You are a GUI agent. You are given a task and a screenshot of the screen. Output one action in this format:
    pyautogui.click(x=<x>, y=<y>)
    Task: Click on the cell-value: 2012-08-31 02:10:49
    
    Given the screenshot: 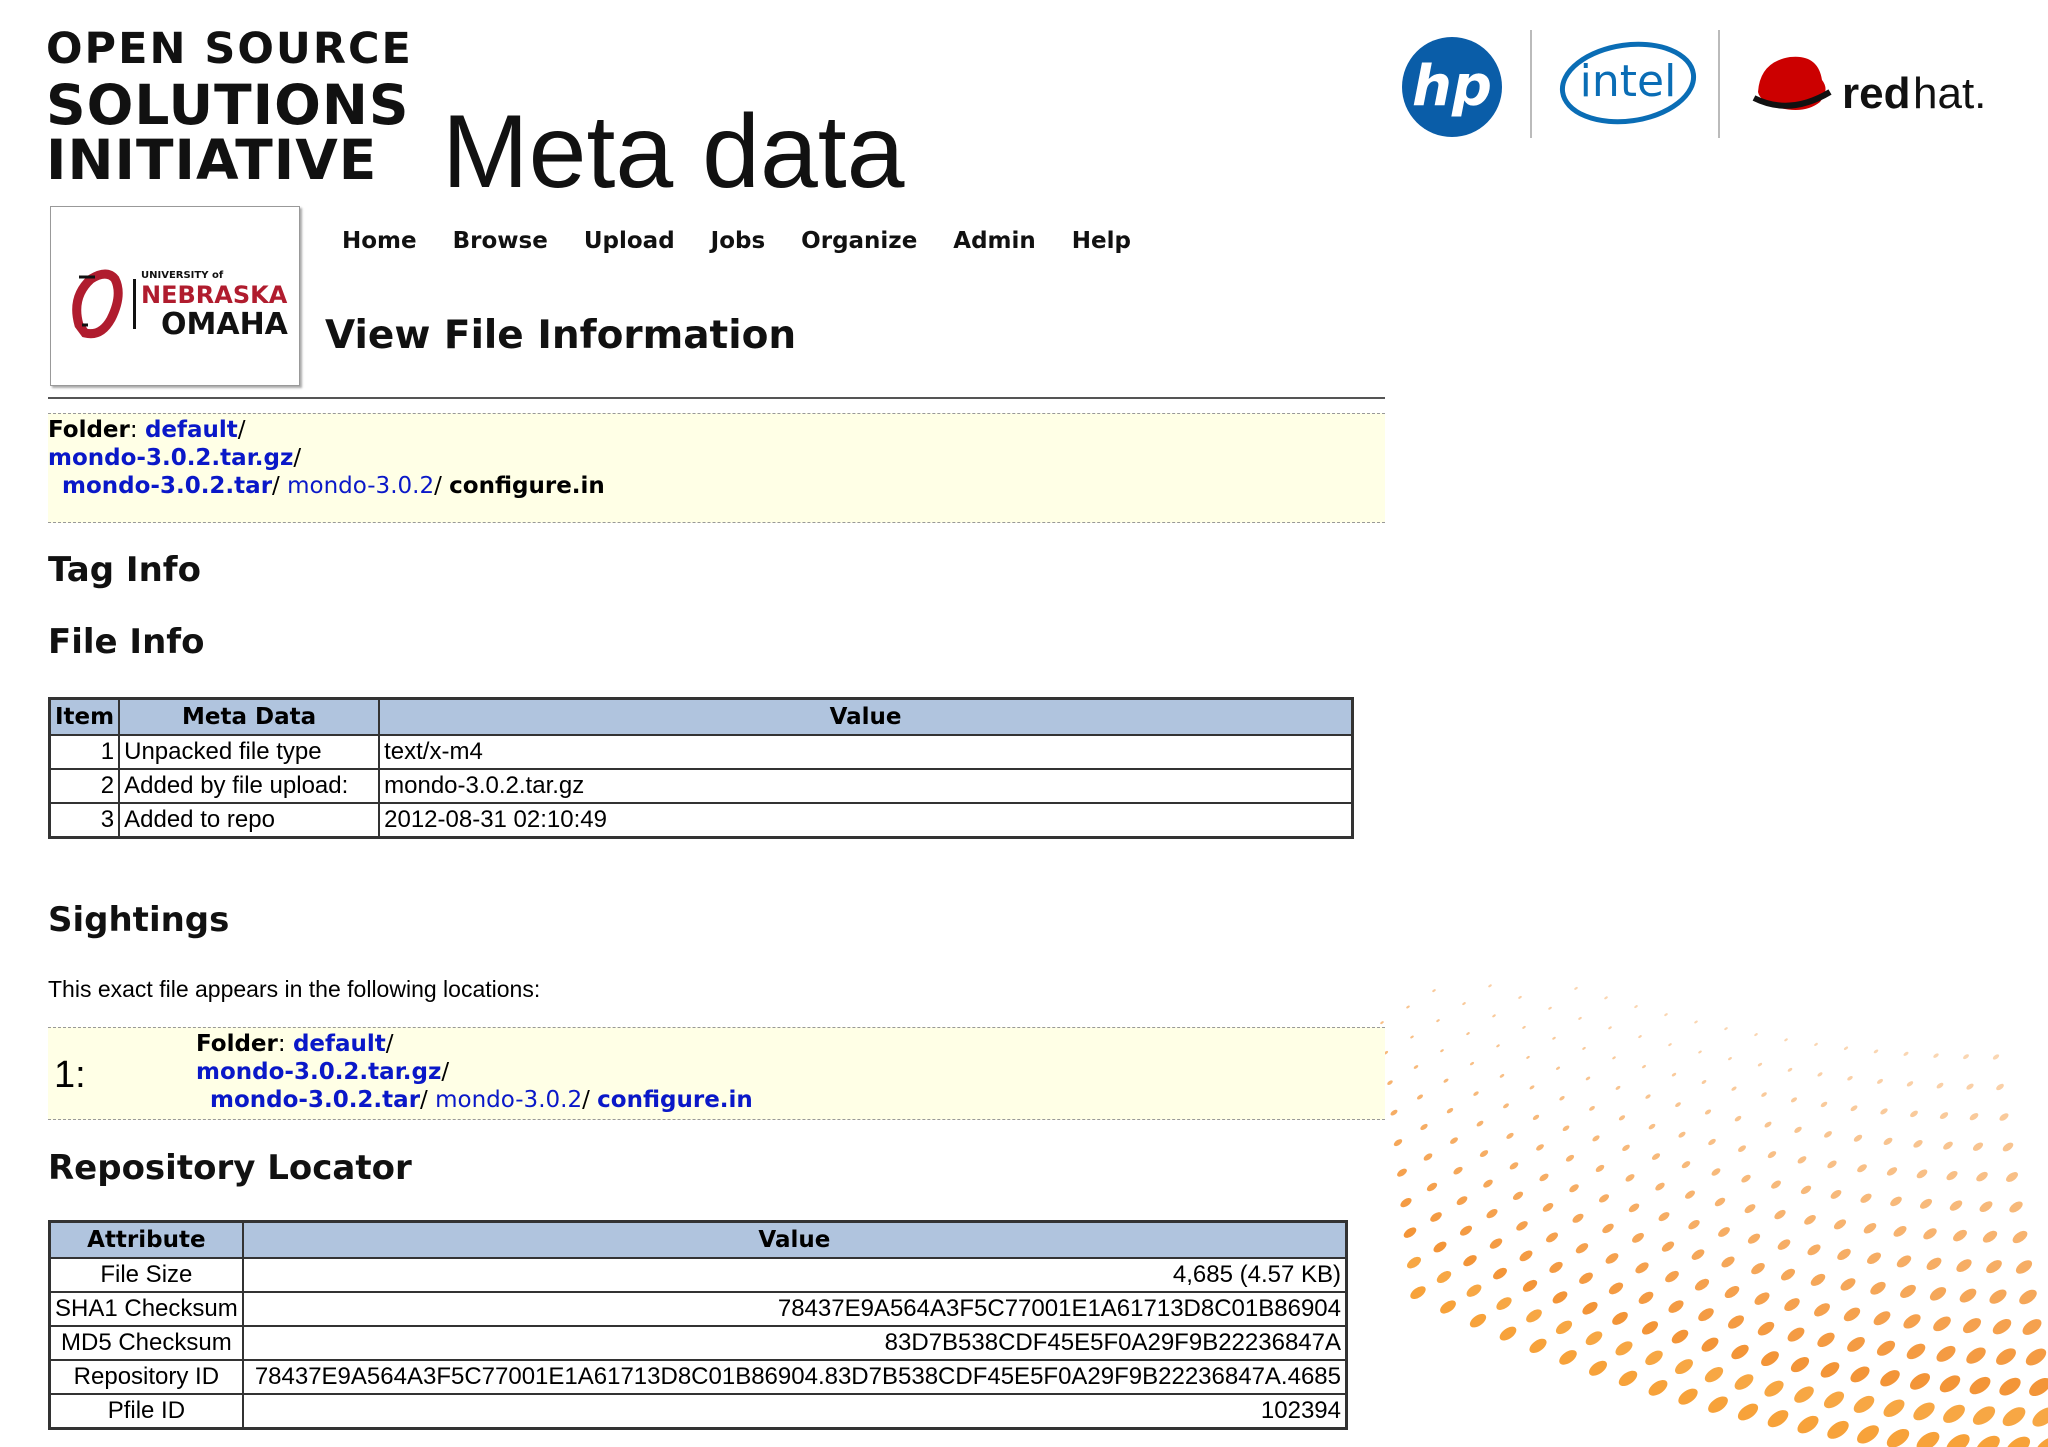 What is the action you would take?
    pyautogui.click(x=866, y=820)
    